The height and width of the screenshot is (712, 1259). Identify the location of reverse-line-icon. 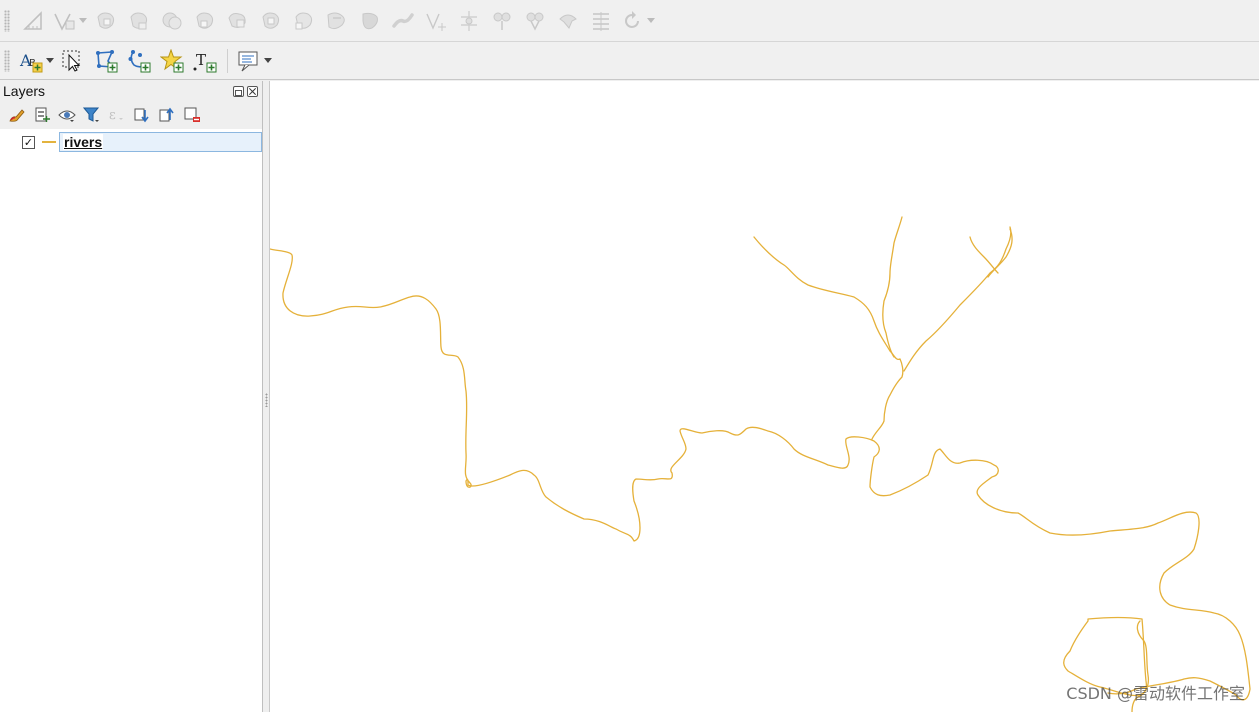
(335, 20).